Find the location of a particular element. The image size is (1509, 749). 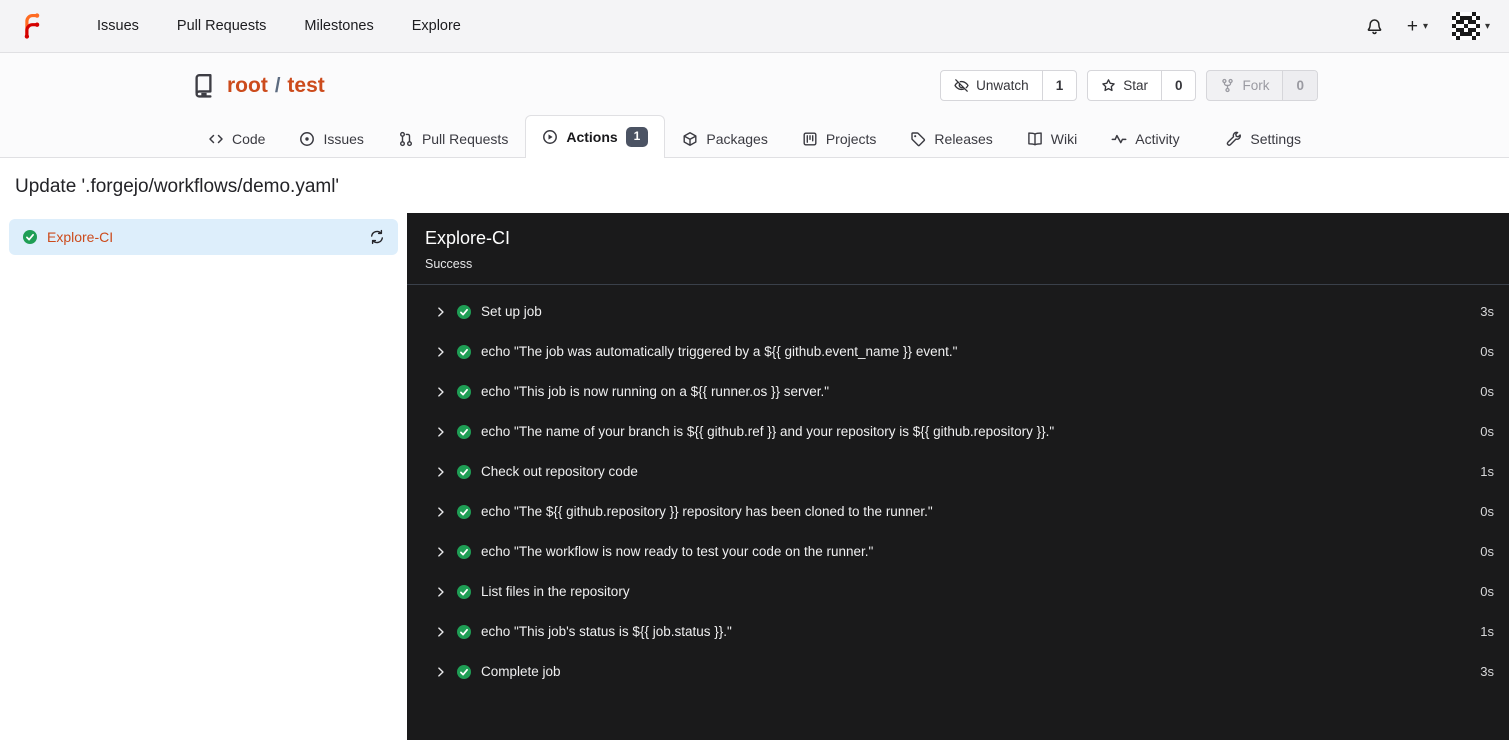

tab-code: Code is located at coordinates (236, 138).